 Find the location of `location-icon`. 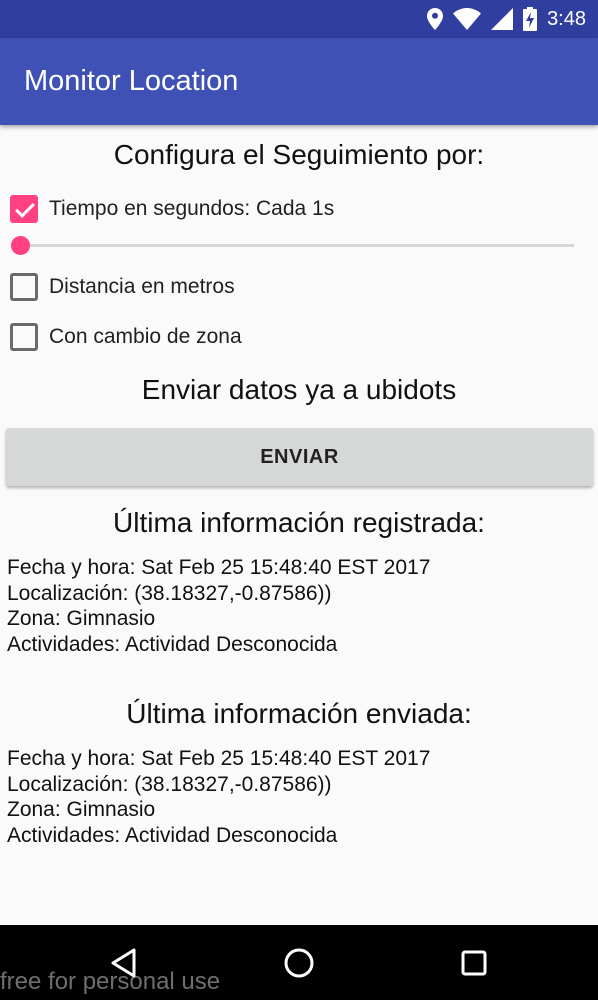

location-icon is located at coordinates (435, 19).